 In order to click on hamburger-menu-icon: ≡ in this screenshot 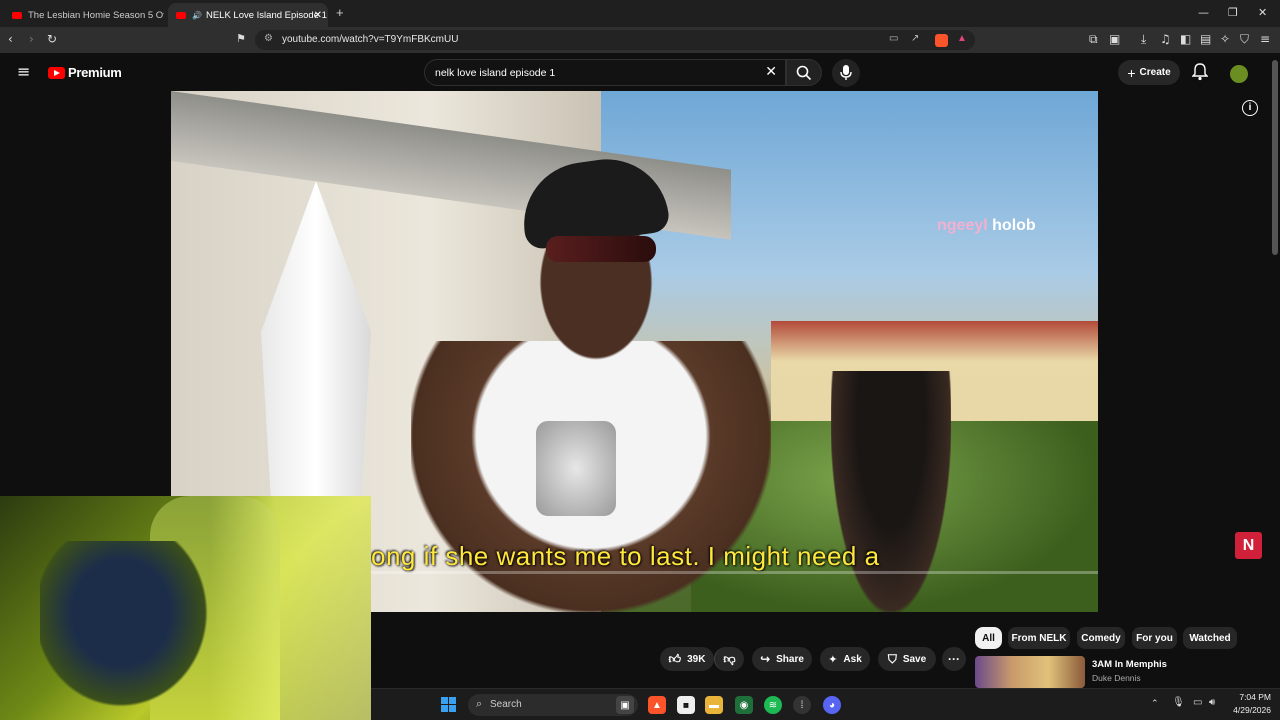, I will do `click(23, 71)`.